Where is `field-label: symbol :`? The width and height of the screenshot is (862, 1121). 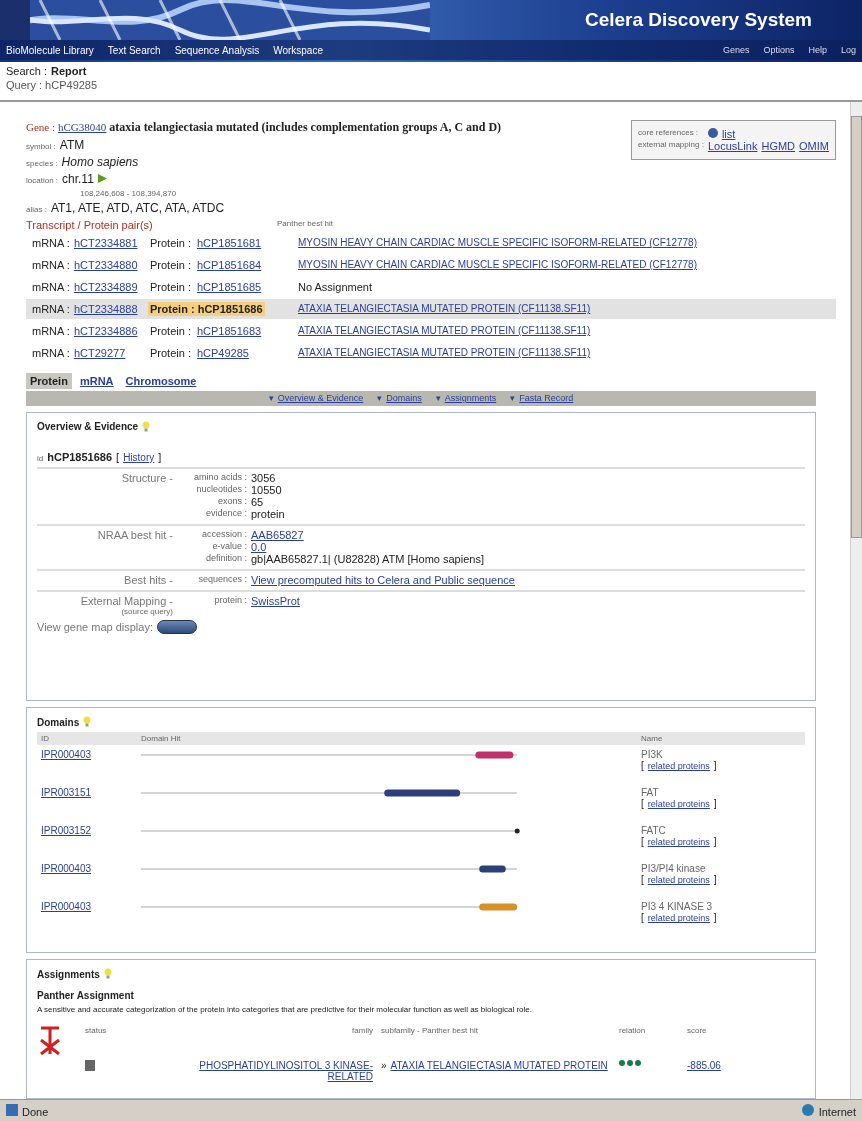
field-label: symbol : is located at coordinates (41, 146).